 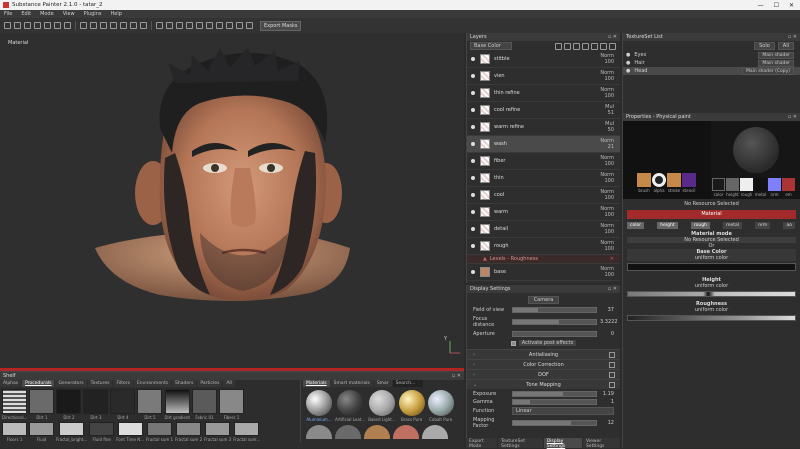 What do you see at coordinates (204, 404) in the screenshot?
I see `procedural-item: Fabric 01` at bounding box center [204, 404].